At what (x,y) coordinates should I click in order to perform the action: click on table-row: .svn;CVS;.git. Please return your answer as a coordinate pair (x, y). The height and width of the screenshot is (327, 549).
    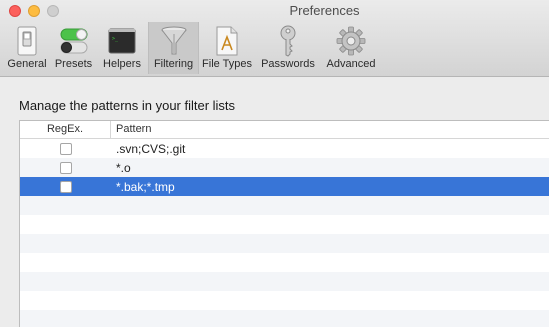
    Looking at the image, I should click on (284, 148).